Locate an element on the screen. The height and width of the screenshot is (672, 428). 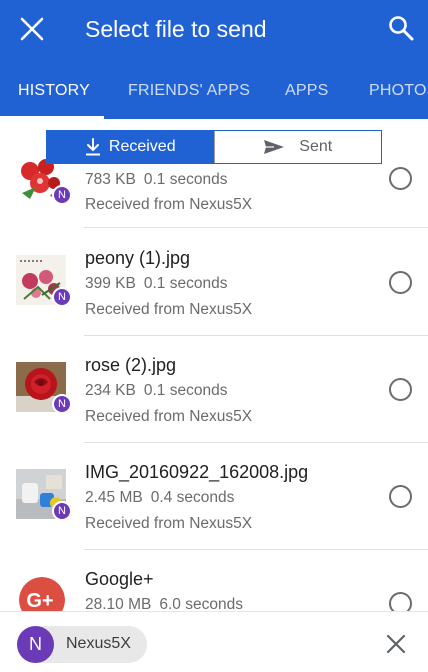
sent-label: Sent is located at coordinates (316, 146).